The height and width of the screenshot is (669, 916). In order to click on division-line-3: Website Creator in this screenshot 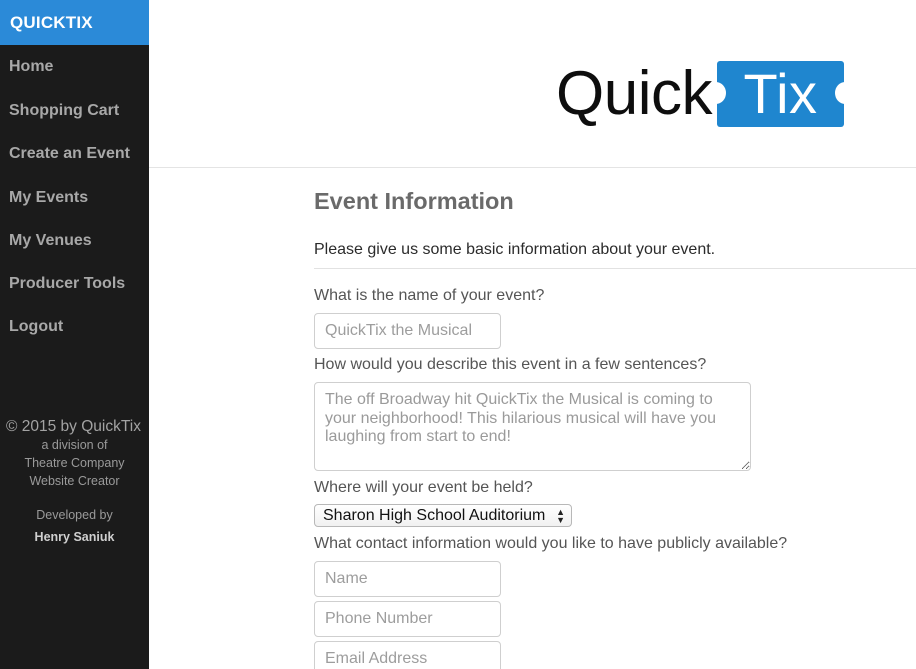, I will do `click(74, 481)`.